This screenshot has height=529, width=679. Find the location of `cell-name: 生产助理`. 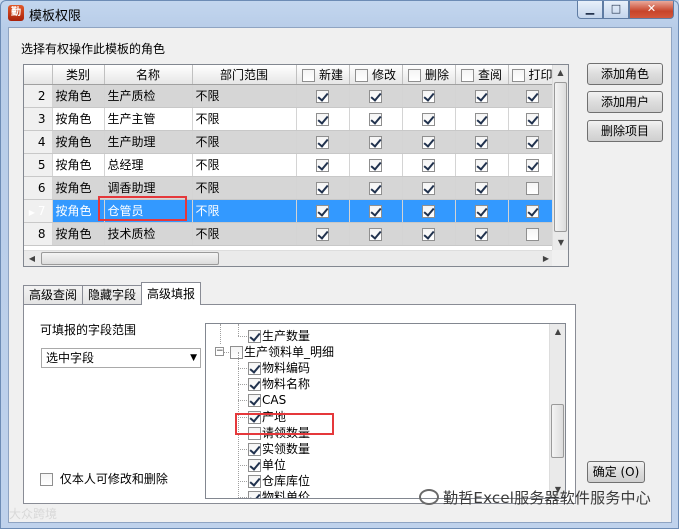

cell-name: 生产助理 is located at coordinates (148, 142).